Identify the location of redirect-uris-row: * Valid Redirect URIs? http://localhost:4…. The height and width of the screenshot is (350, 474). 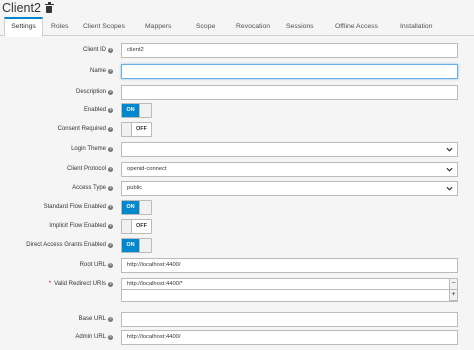
(237, 290).